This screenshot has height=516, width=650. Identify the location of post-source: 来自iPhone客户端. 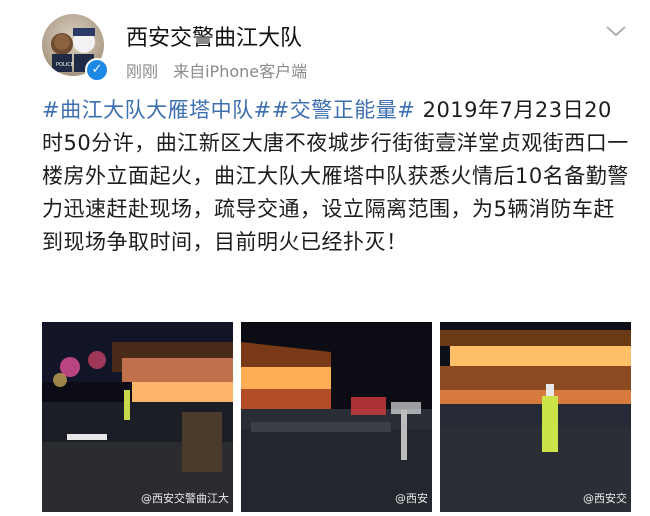
(240, 71).